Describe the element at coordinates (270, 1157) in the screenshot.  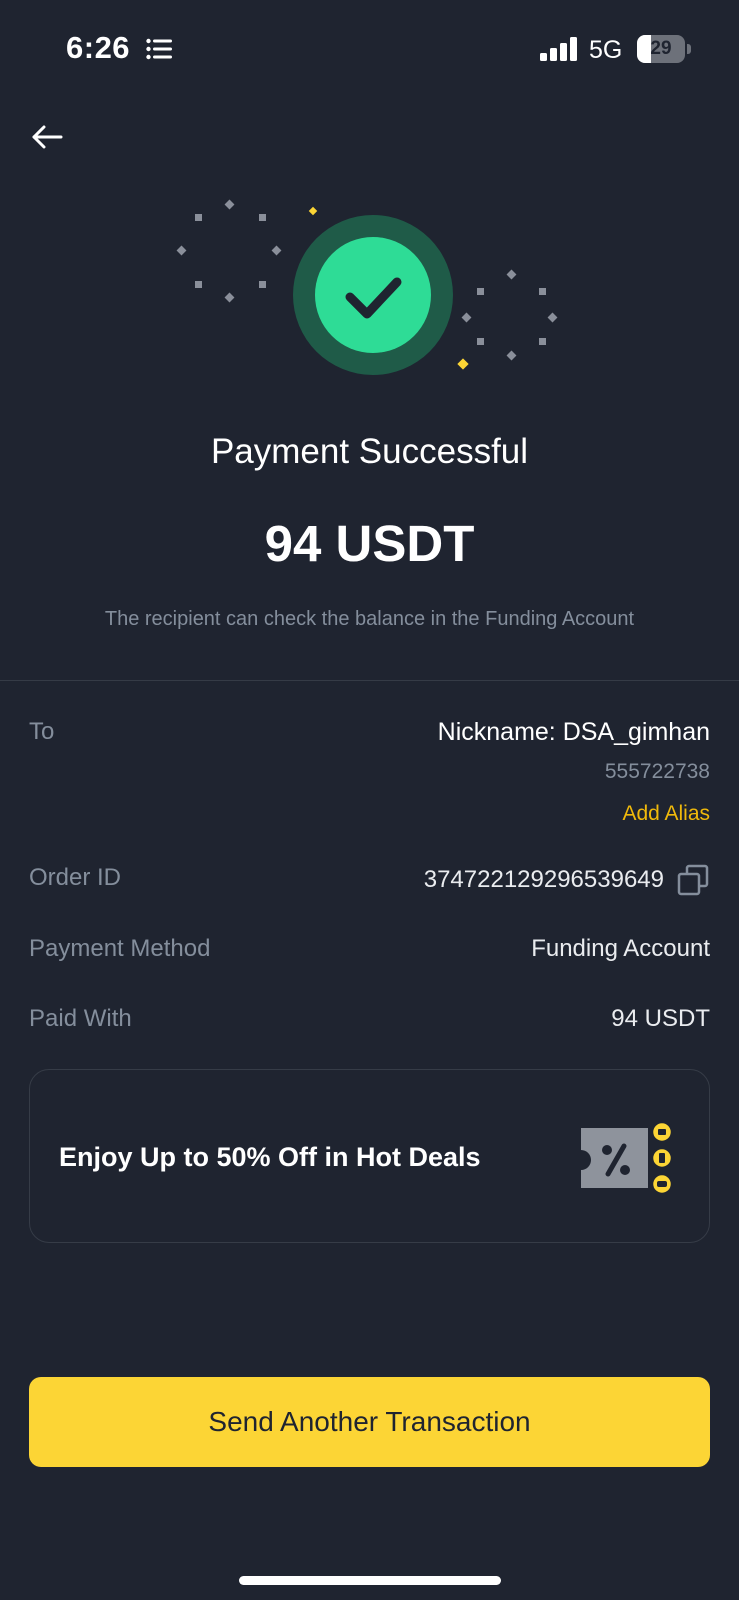
I see `promo-text: Enjoy Up to 50% Off in Hot Deals` at that location.